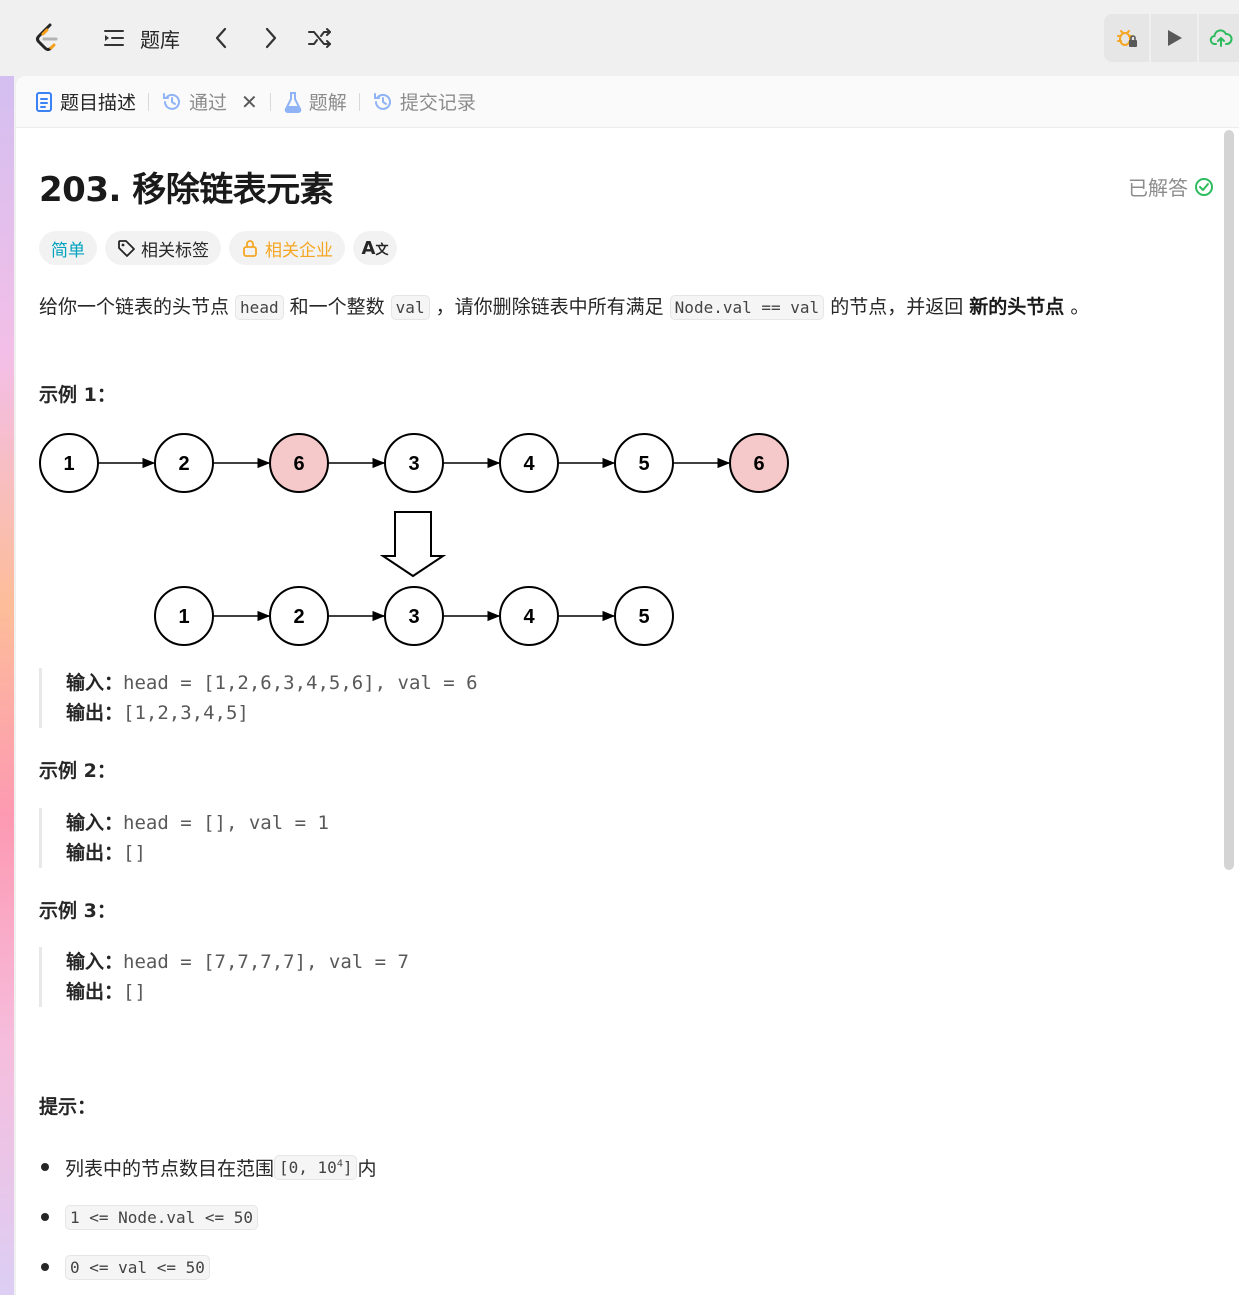  Describe the element at coordinates (347, 1167) in the screenshot. I see `code-part: ]` at that location.